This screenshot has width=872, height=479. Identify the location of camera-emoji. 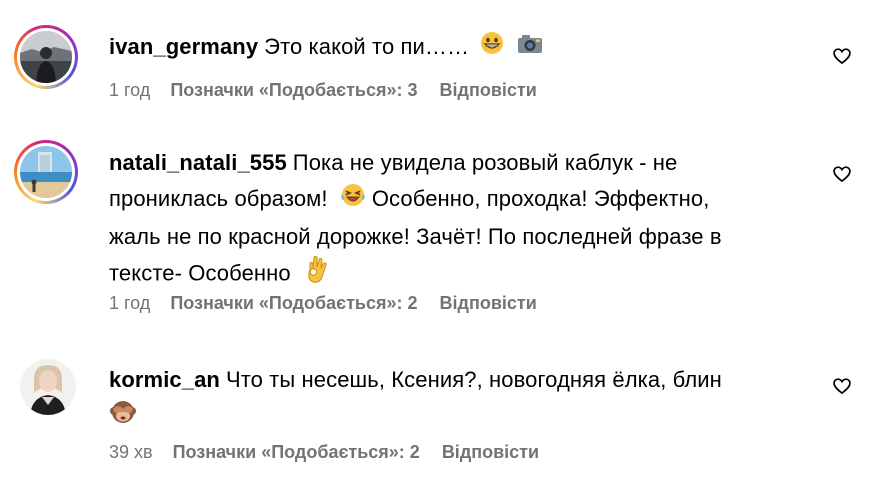
(530, 48).